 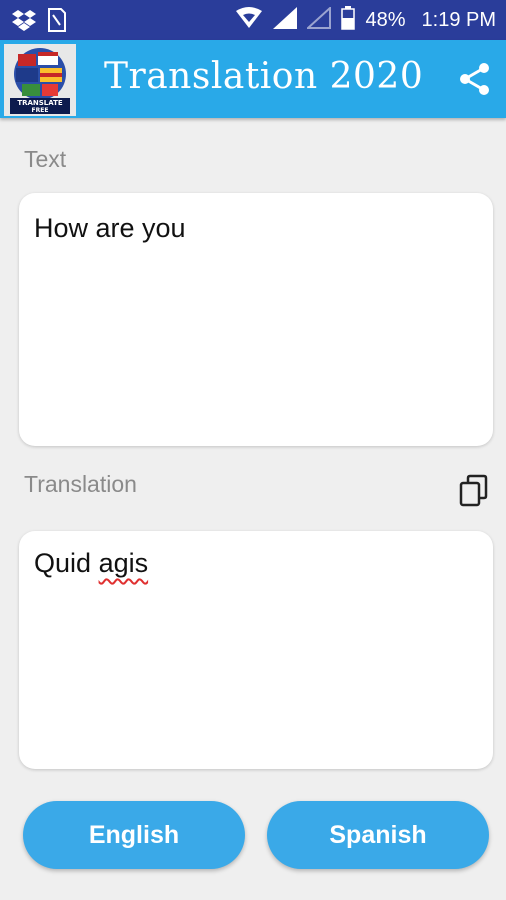 I want to click on share-button, so click(x=475, y=79).